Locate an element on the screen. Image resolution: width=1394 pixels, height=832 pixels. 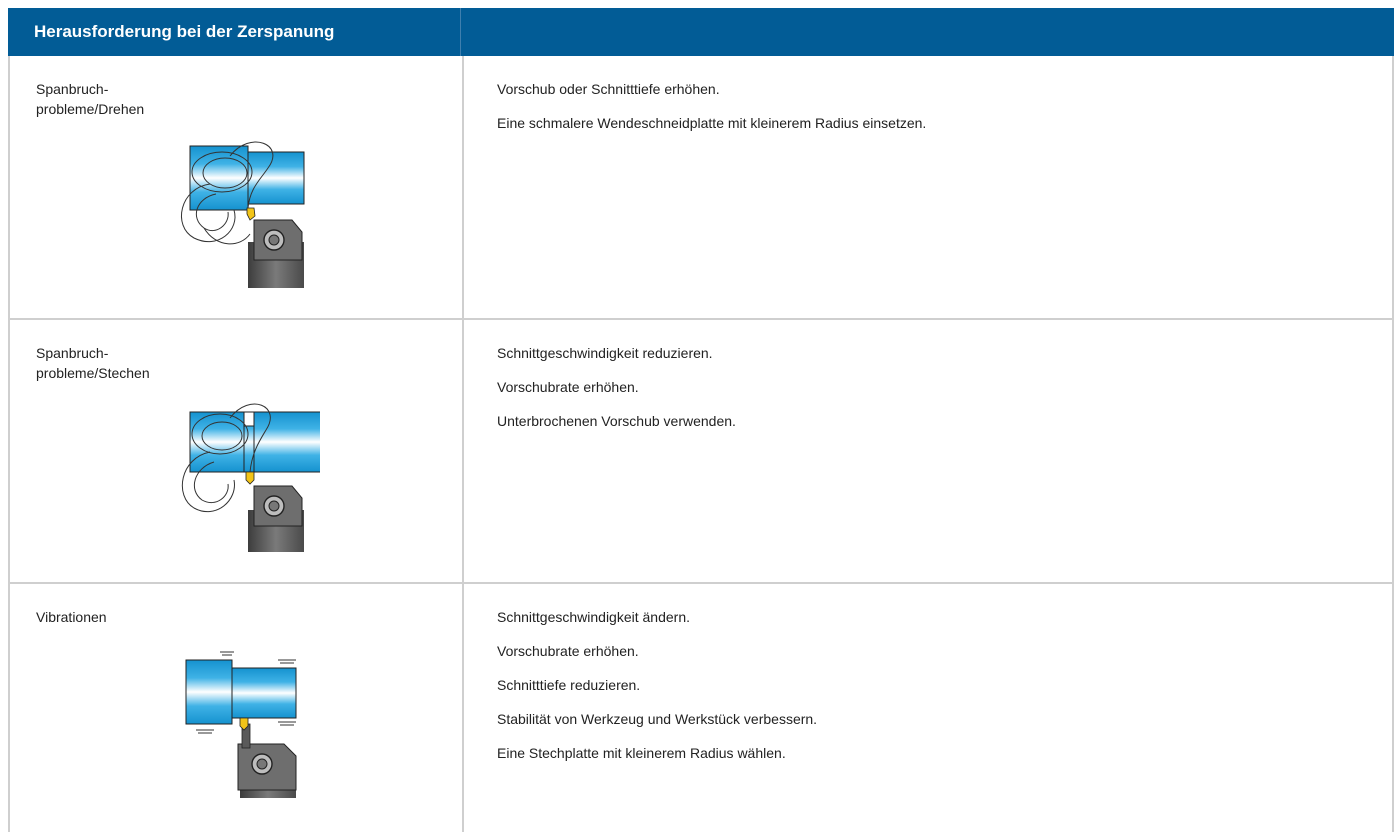
action-item: Schnitttiefe reduzieren. is located at coordinates (569, 685).